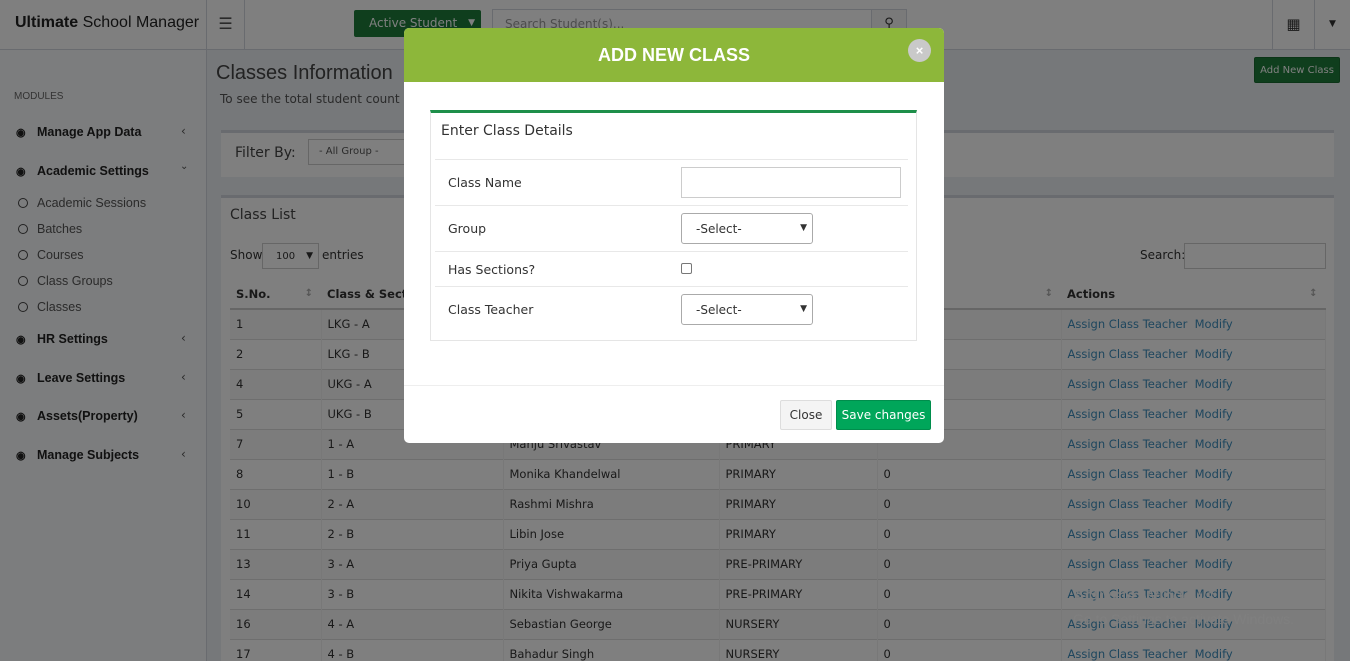  Describe the element at coordinates (492, 269) in the screenshot. I see `has-sections-label: Has Sections?` at that location.